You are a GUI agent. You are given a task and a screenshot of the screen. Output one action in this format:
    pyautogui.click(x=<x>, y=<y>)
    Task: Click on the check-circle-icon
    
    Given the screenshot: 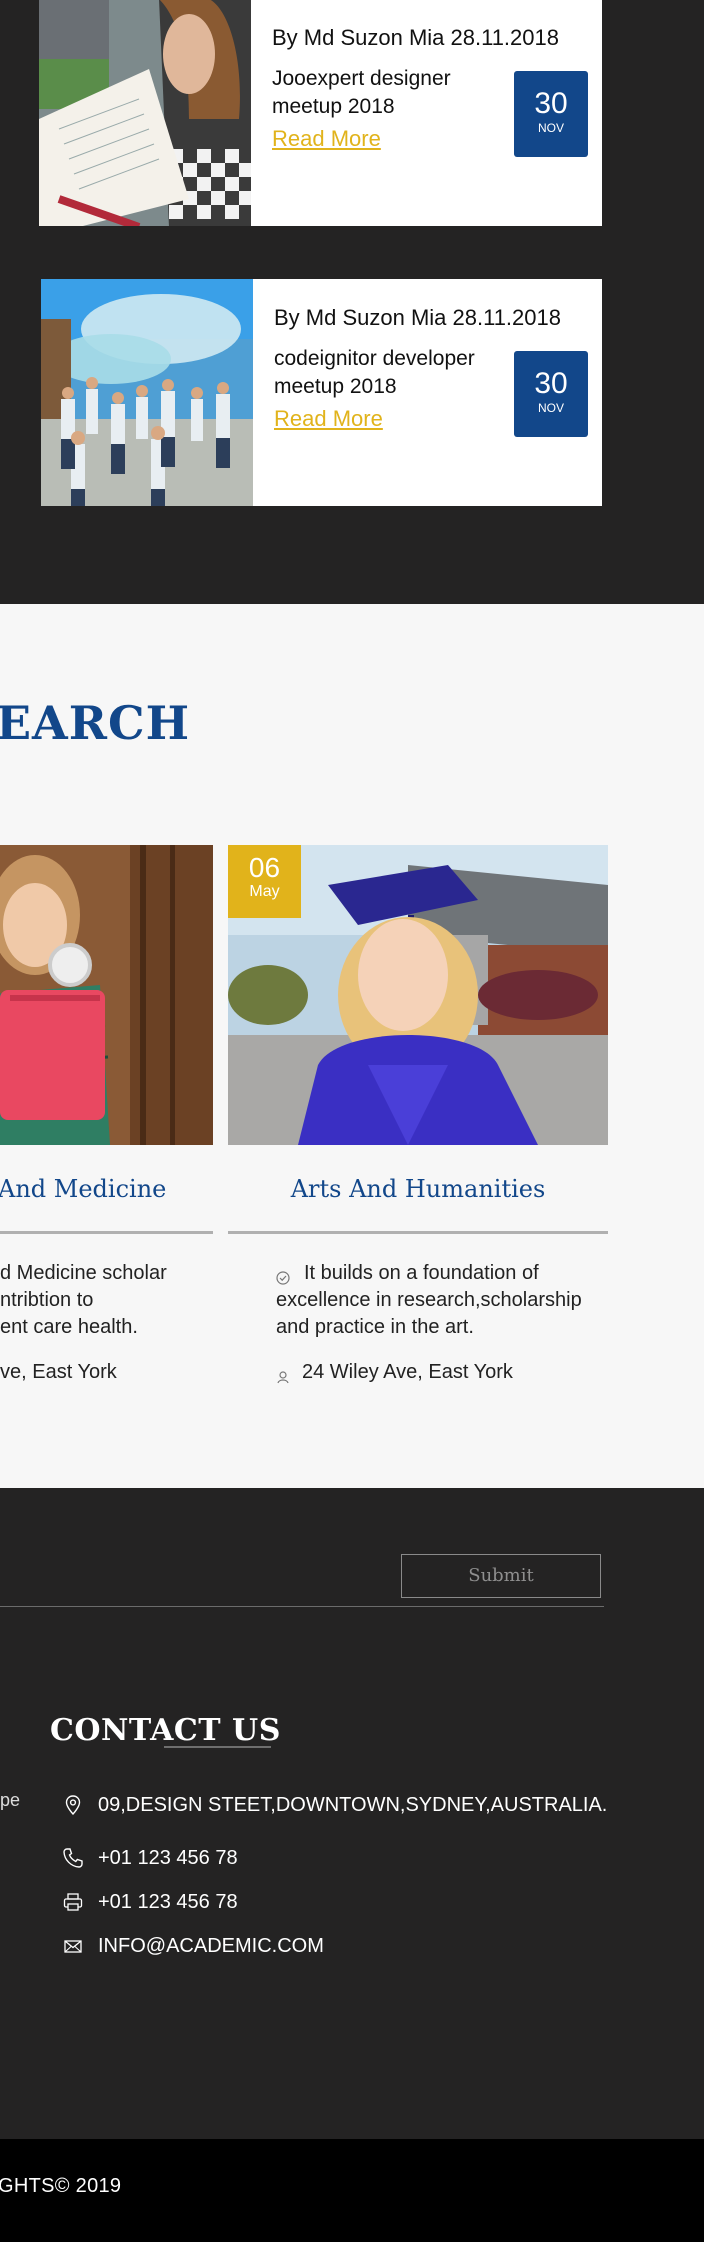 What is the action you would take?
    pyautogui.click(x=283, y=1275)
    